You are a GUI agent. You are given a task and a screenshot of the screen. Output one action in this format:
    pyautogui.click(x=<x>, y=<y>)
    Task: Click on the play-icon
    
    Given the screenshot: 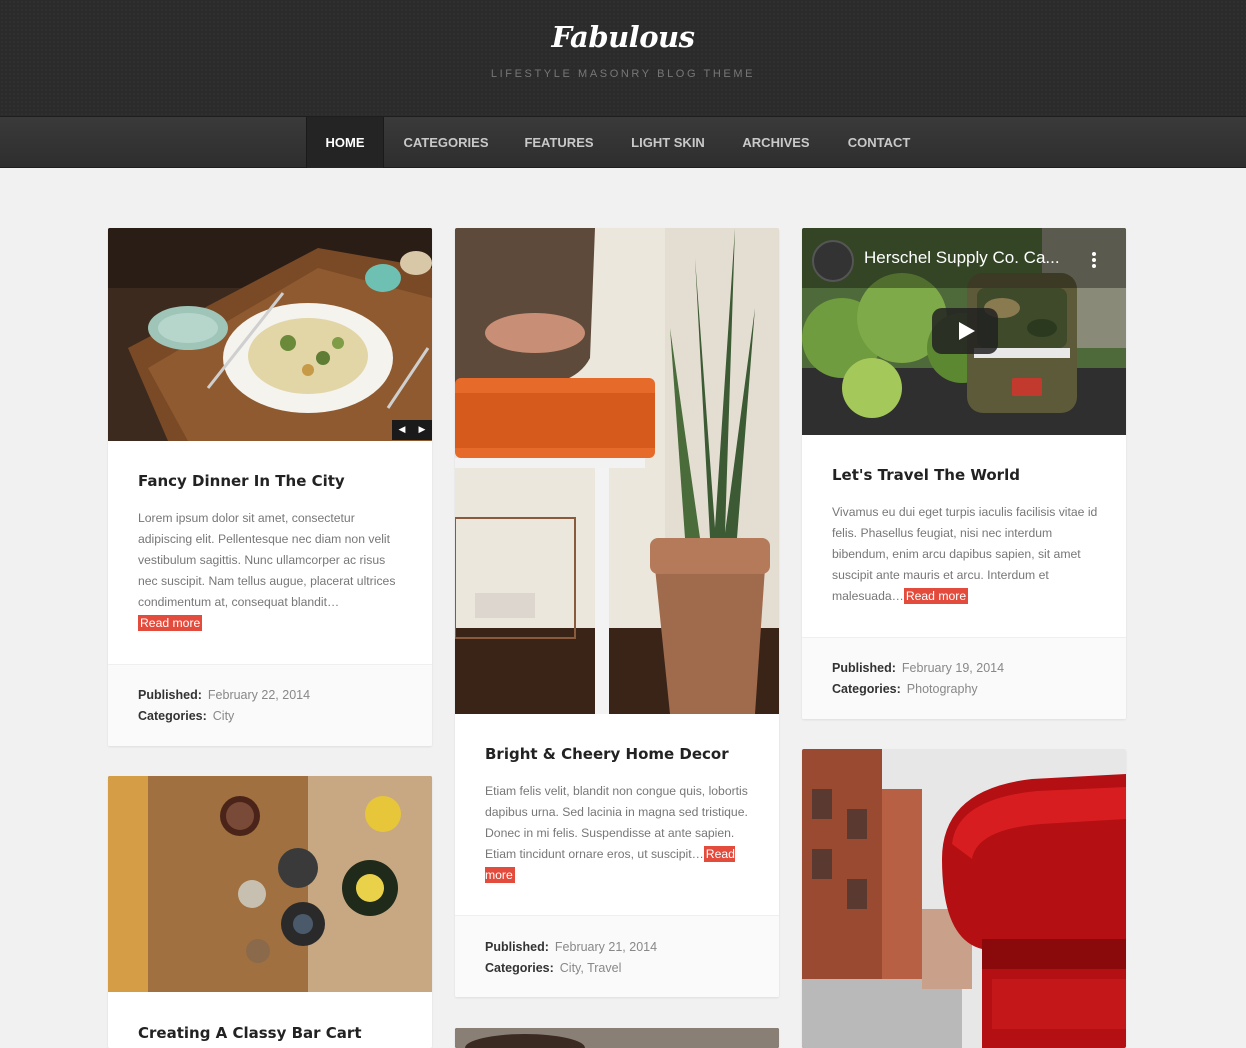 What is the action you would take?
    pyautogui.click(x=965, y=331)
    